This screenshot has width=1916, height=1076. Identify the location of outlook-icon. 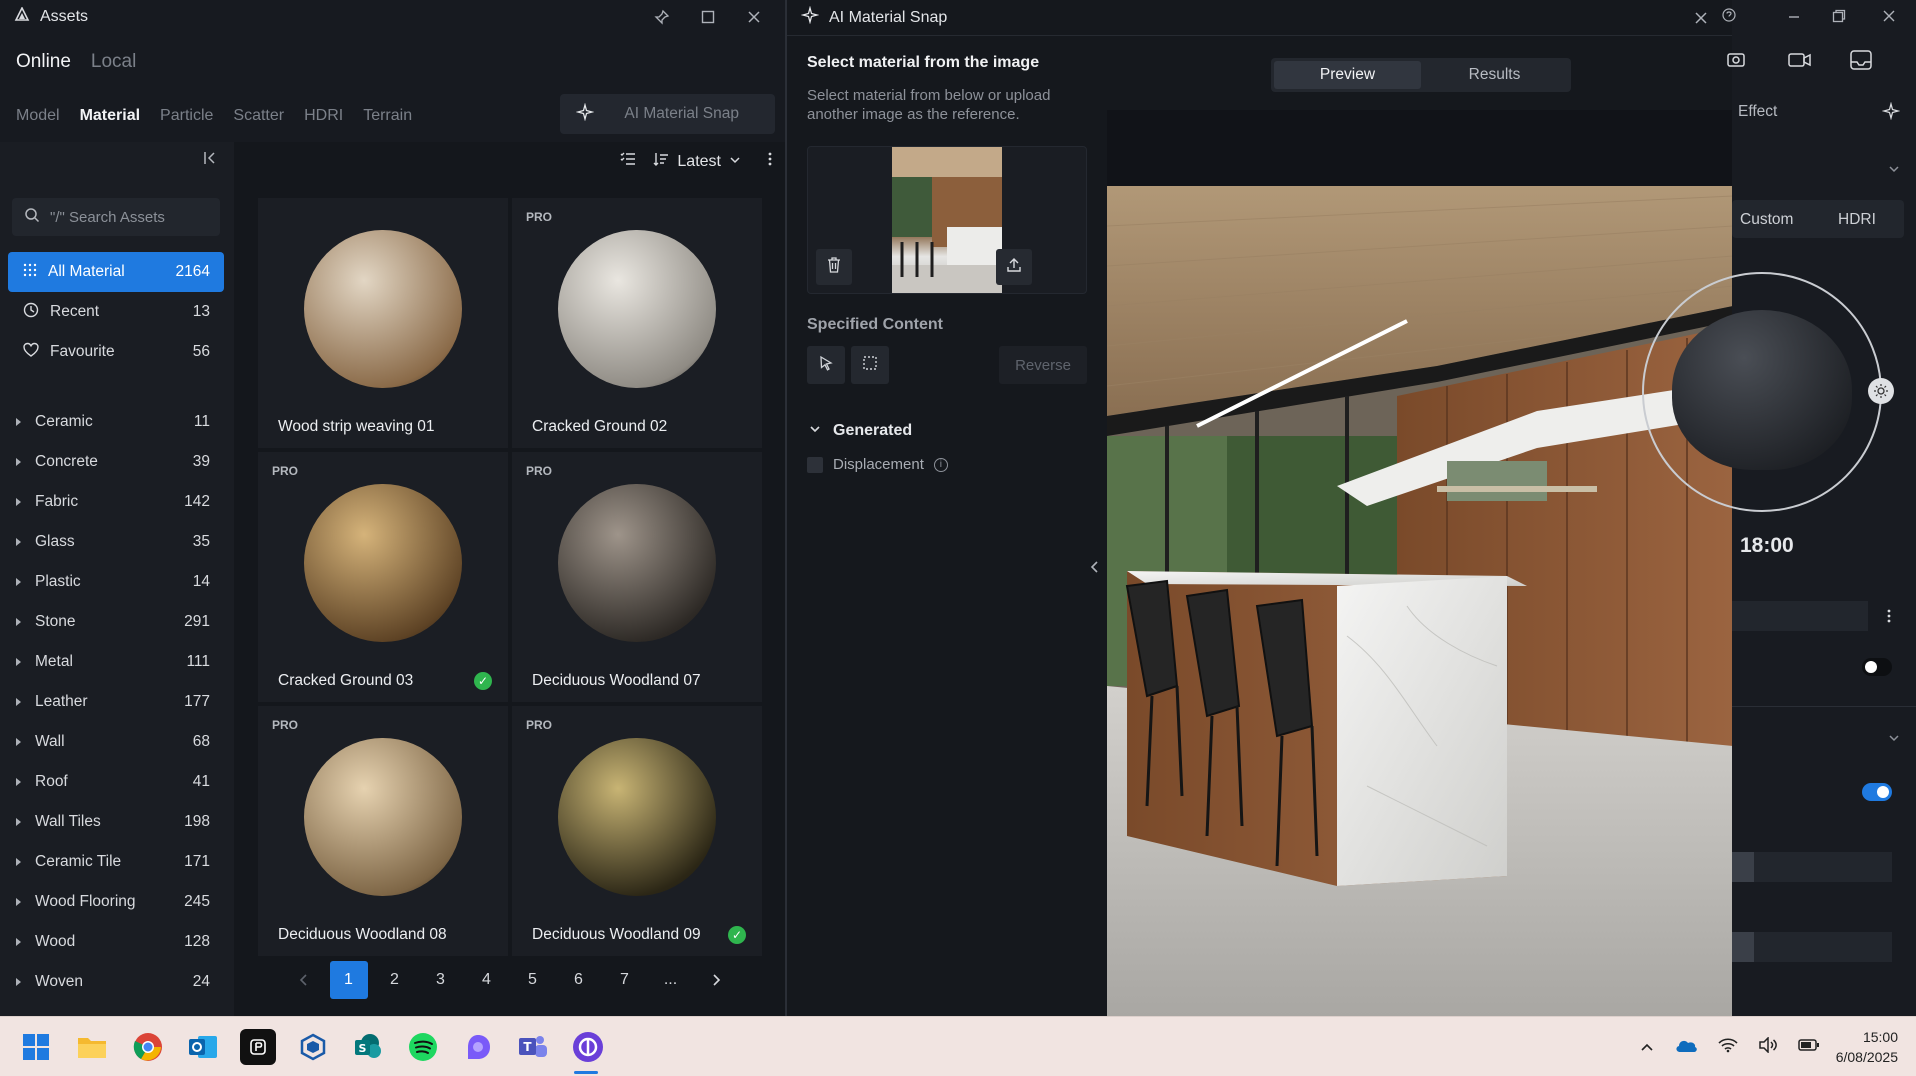
(203, 1047).